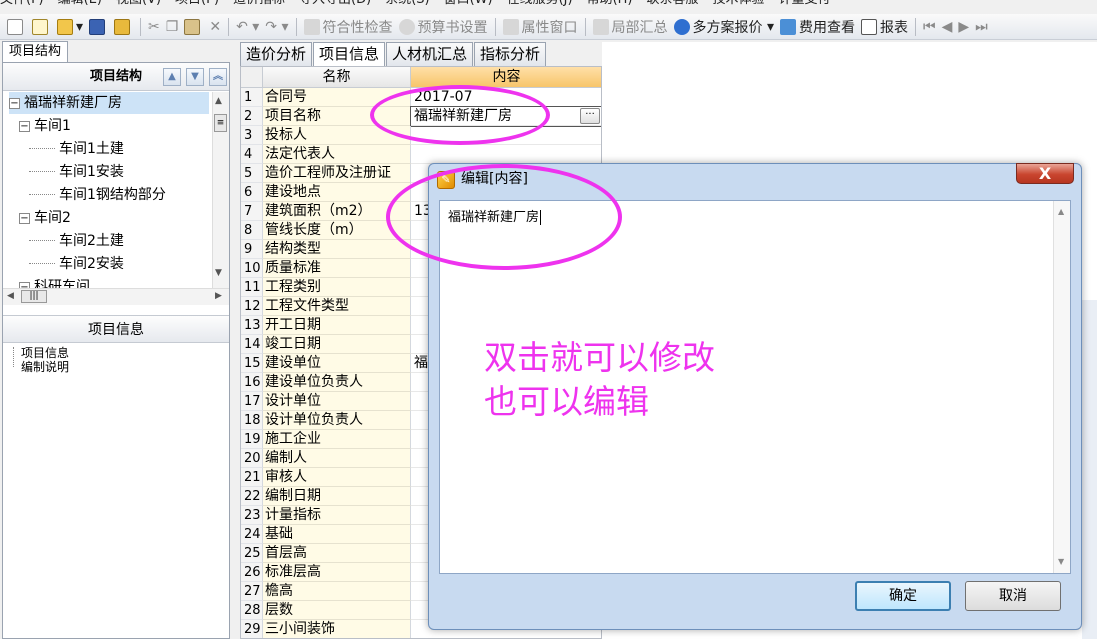 The image size is (1097, 639). Describe the element at coordinates (540, 3) in the screenshot. I see `menu-item: 在线服务(J)` at that location.